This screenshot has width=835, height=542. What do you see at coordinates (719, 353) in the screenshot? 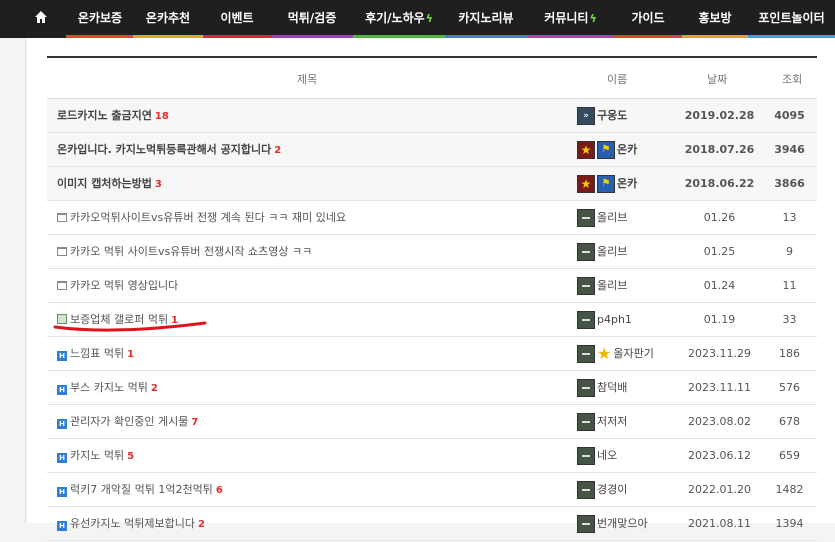
I see `post-date: 2023.11.29` at bounding box center [719, 353].